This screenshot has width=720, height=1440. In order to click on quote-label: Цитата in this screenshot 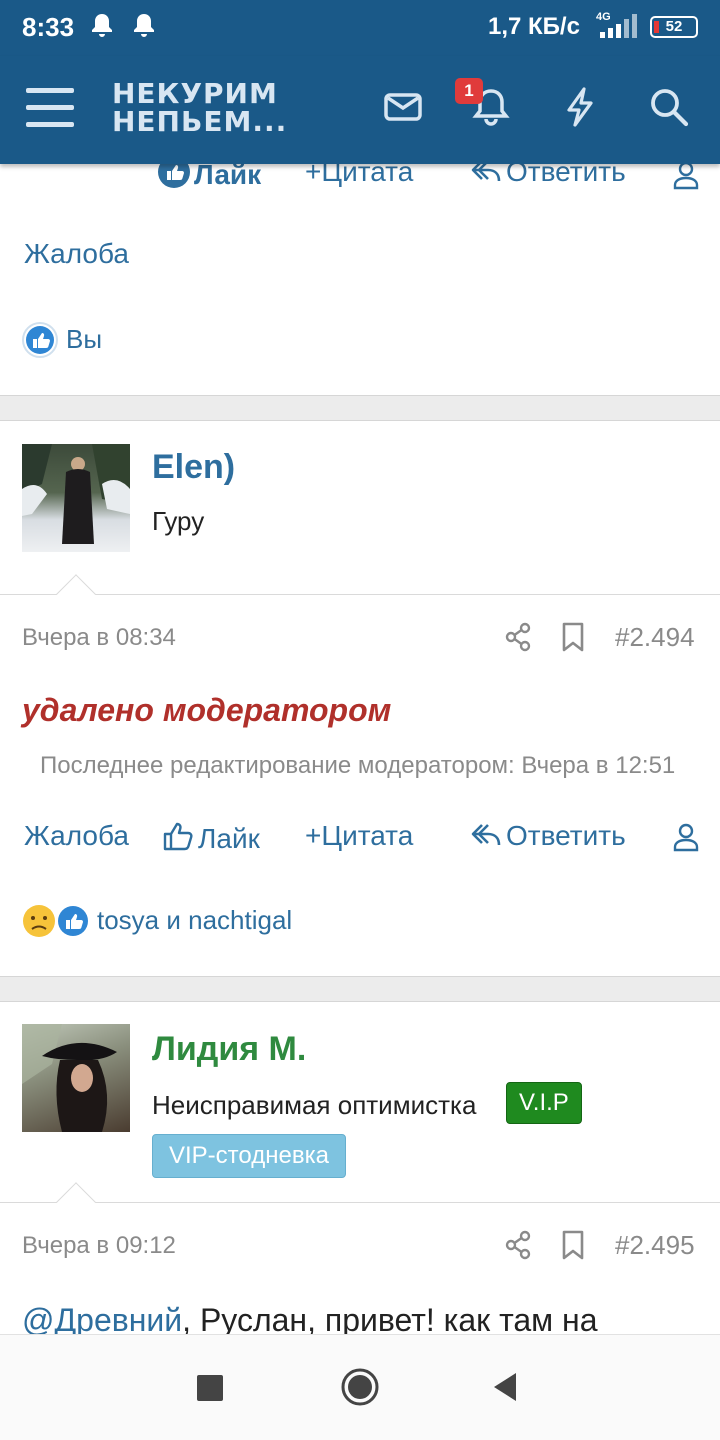, I will do `click(367, 835)`.